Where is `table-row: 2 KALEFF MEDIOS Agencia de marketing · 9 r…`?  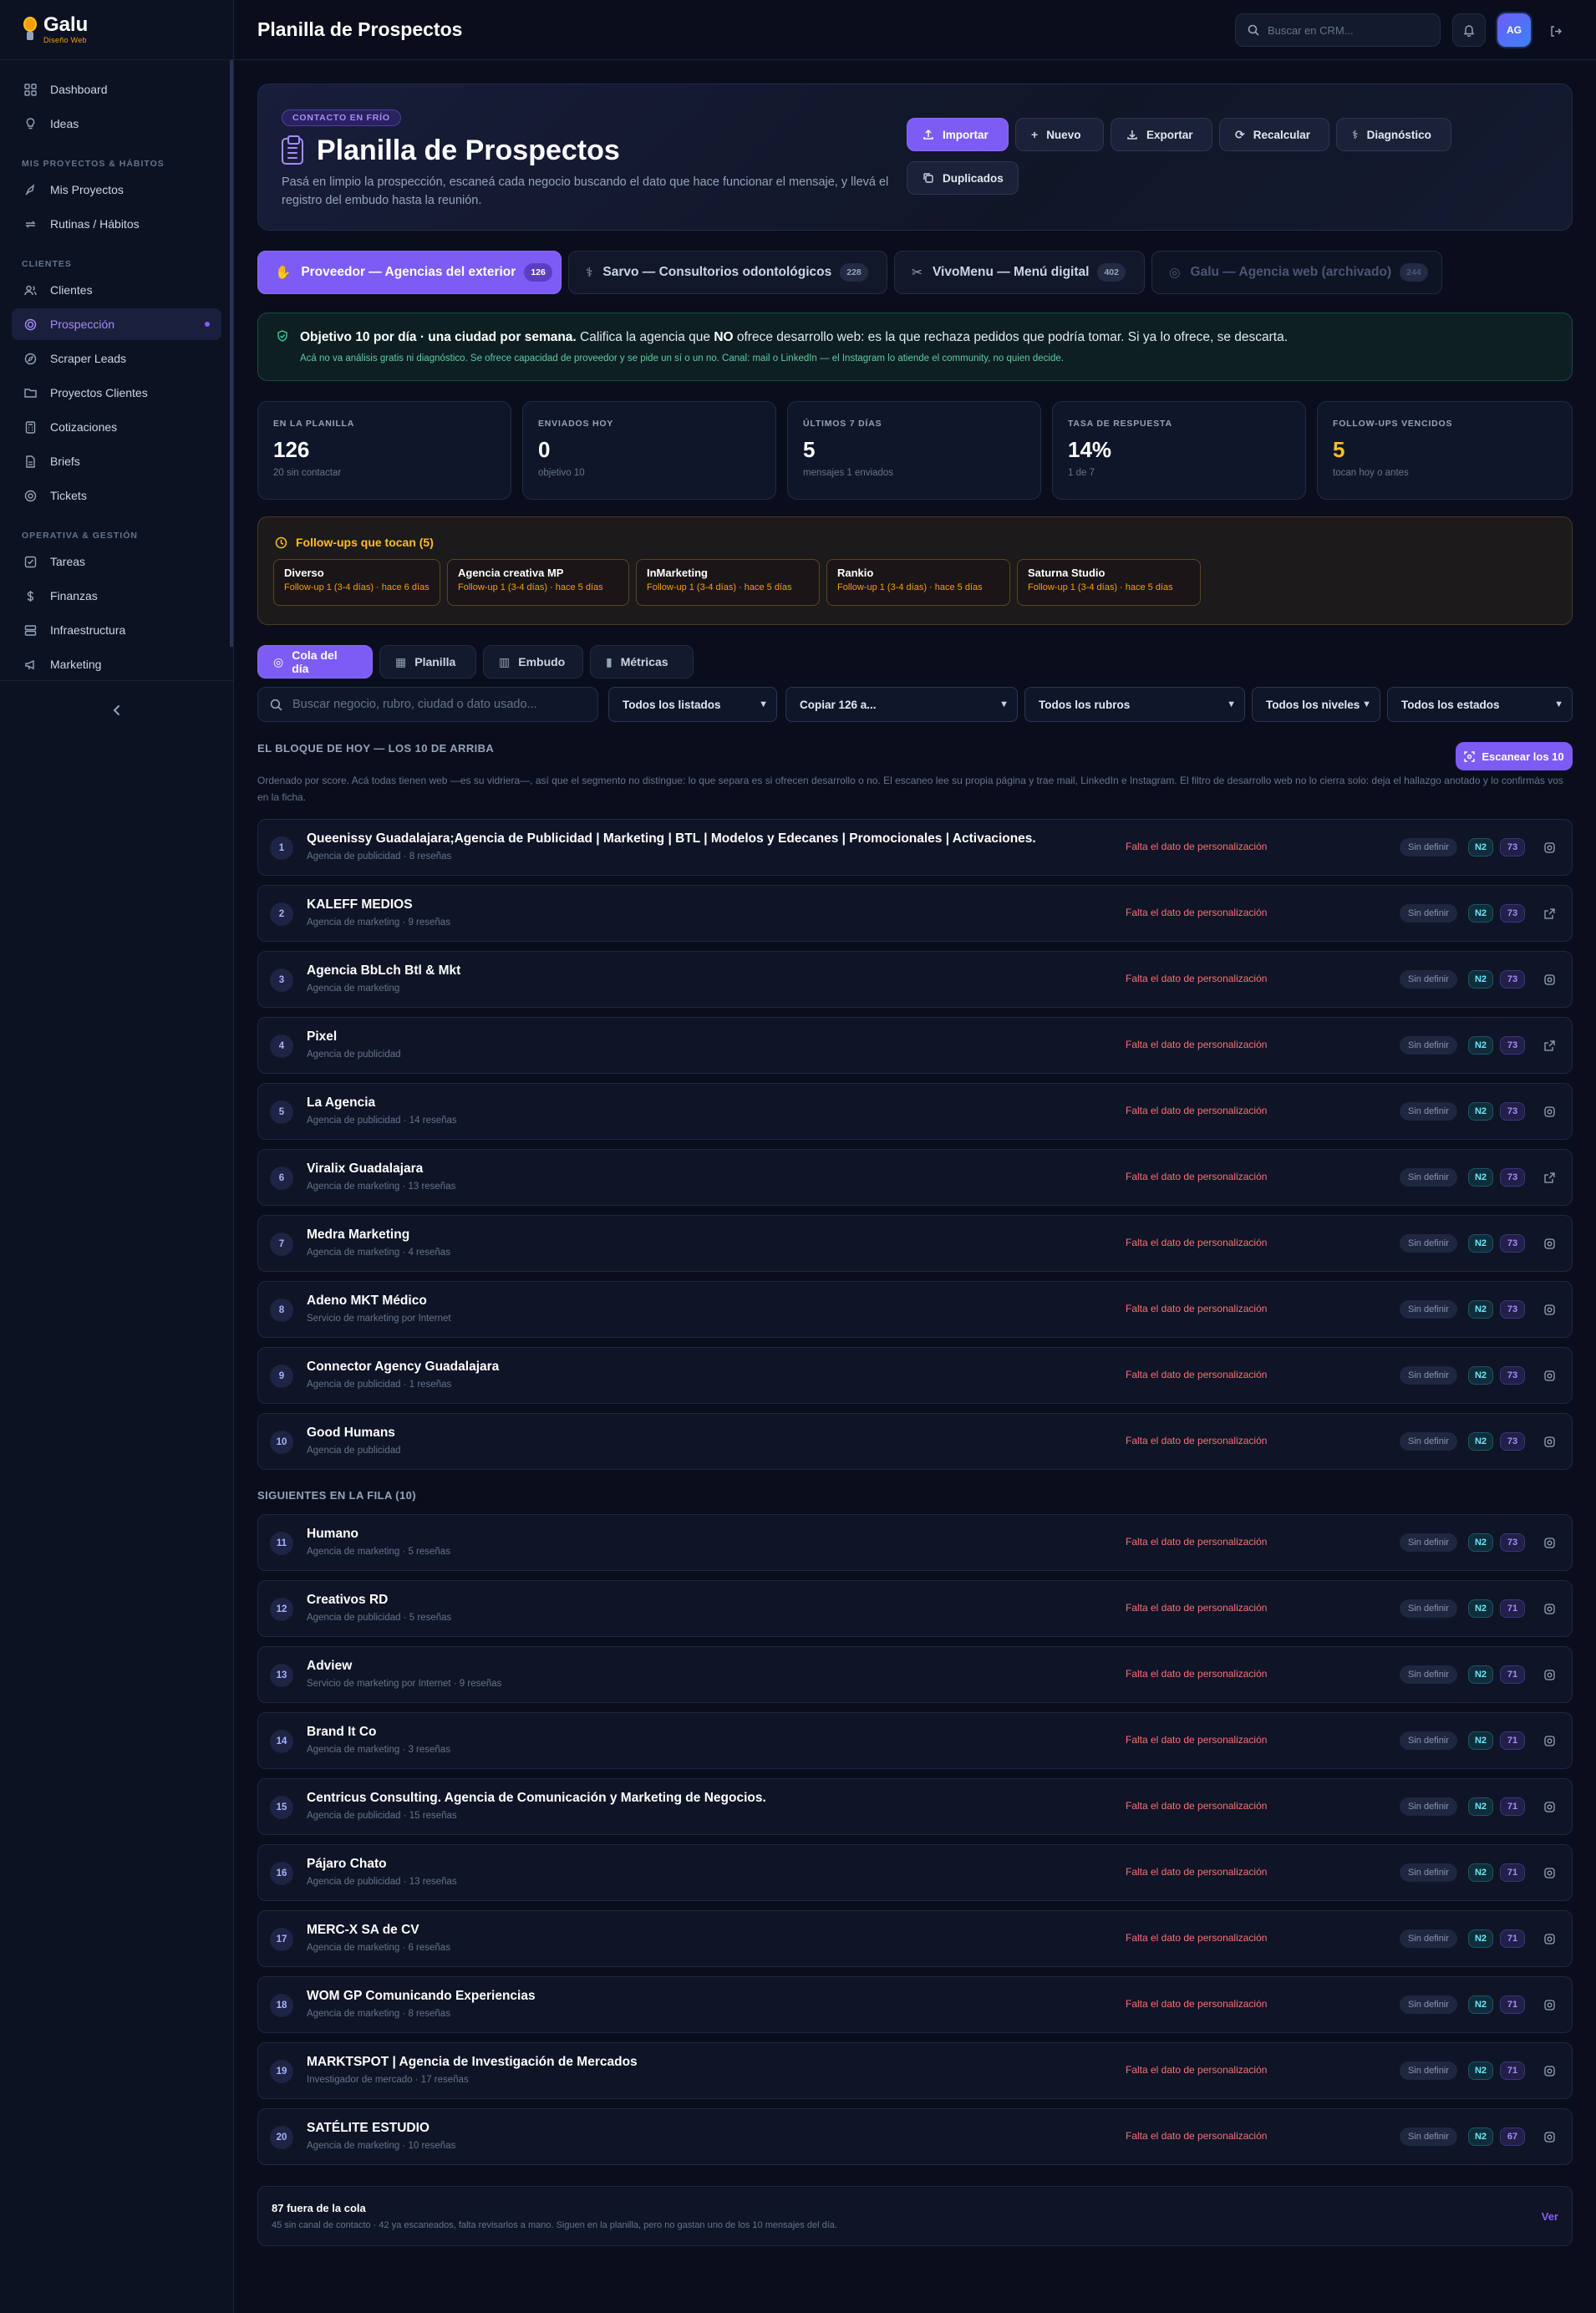 table-row: 2 KALEFF MEDIOS Agencia de marketing · 9 r… is located at coordinates (915, 913).